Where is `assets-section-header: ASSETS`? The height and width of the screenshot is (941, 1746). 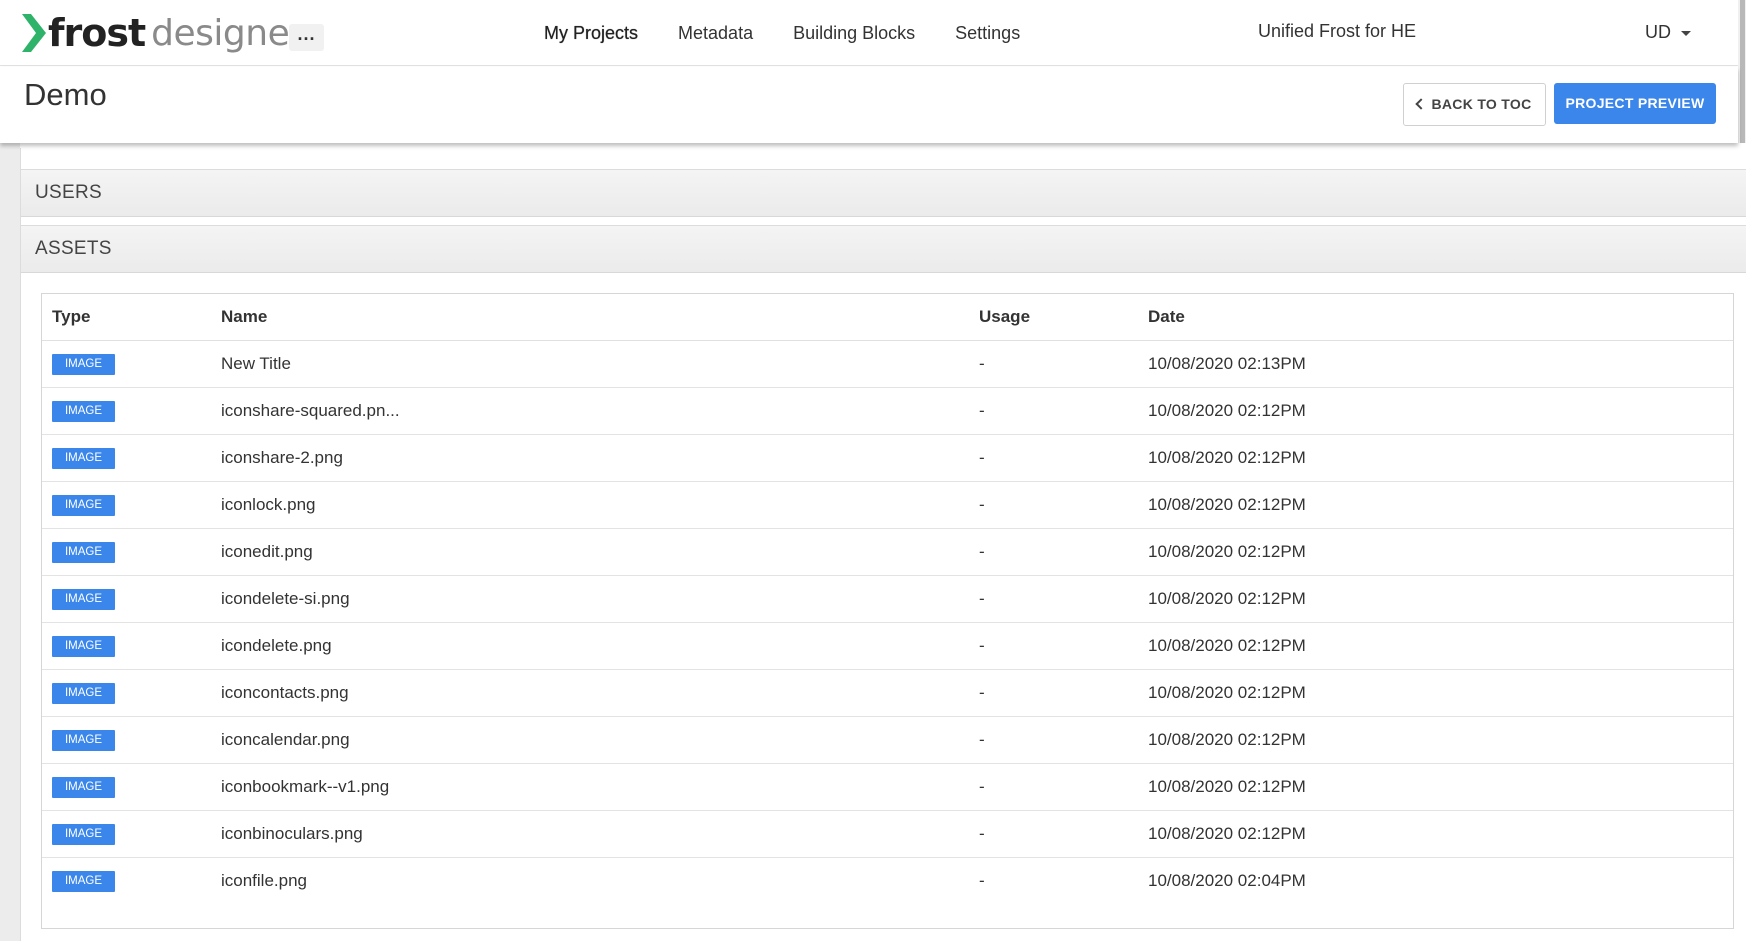
assets-section-header: ASSETS is located at coordinates (883, 249).